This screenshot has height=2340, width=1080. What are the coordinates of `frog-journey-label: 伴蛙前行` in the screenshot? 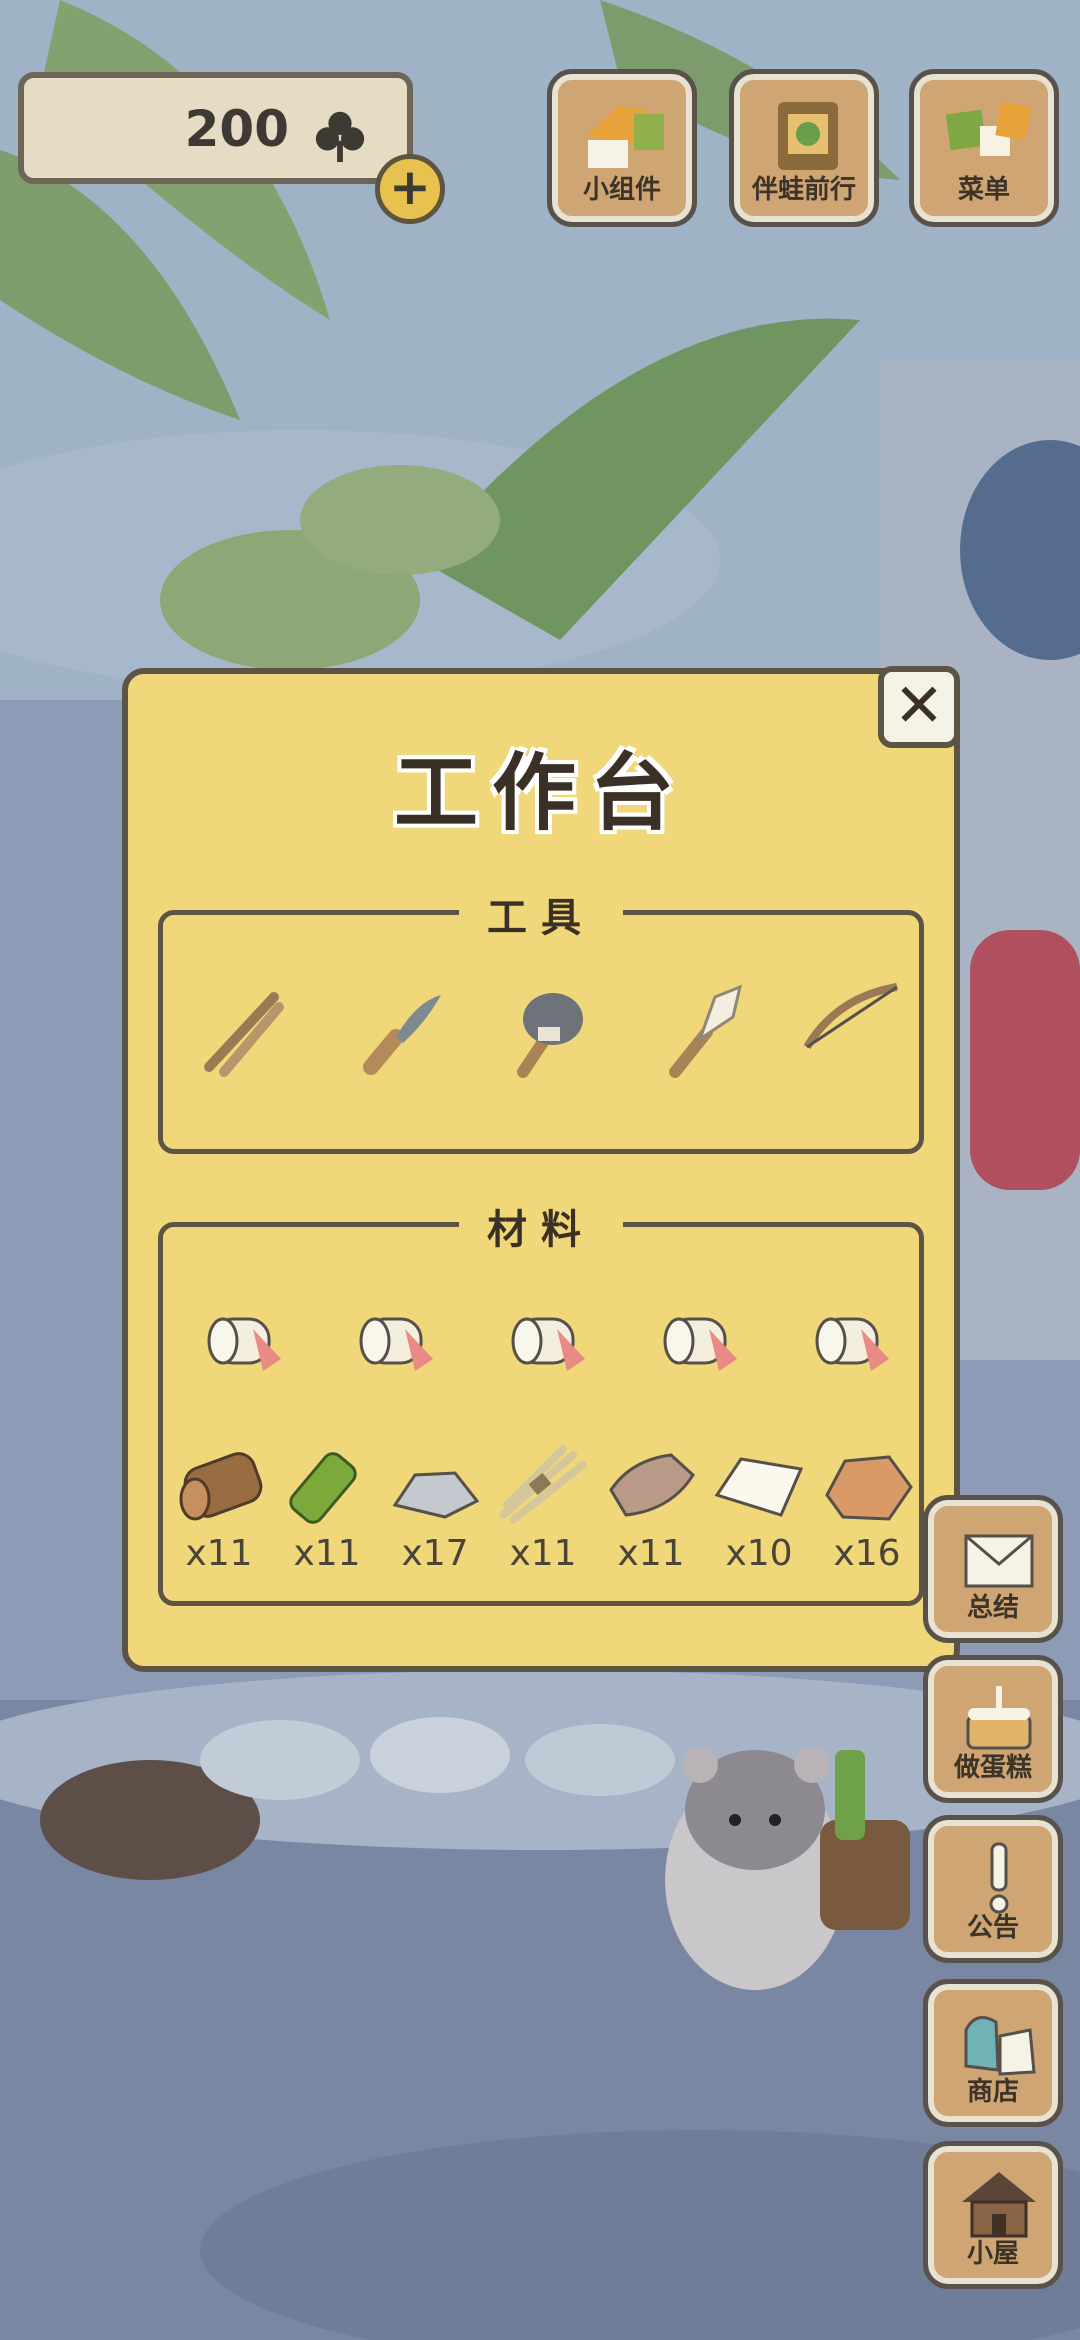 It's located at (803, 190).